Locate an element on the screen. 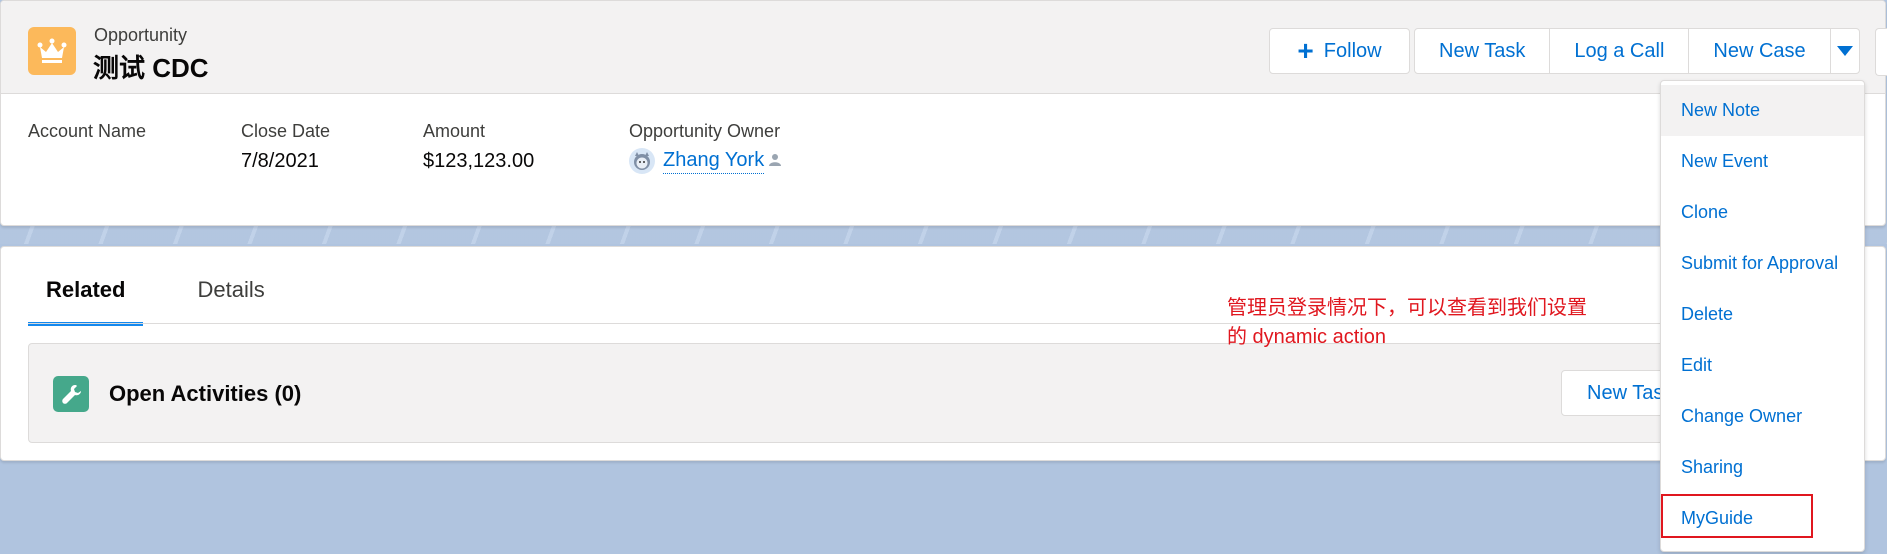  object-type-label: Opportunity is located at coordinates (141, 35).